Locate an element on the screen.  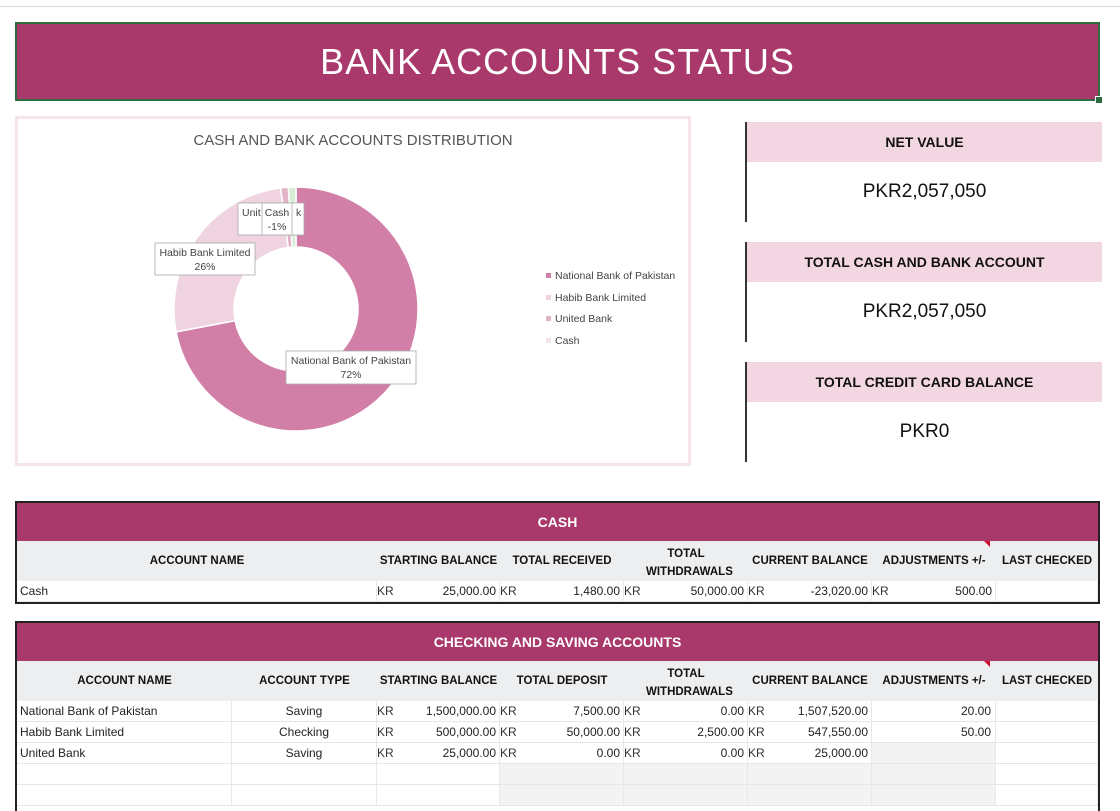
cell-starting-balance: KR 1,500,000.00 is located at coordinates (438, 711).